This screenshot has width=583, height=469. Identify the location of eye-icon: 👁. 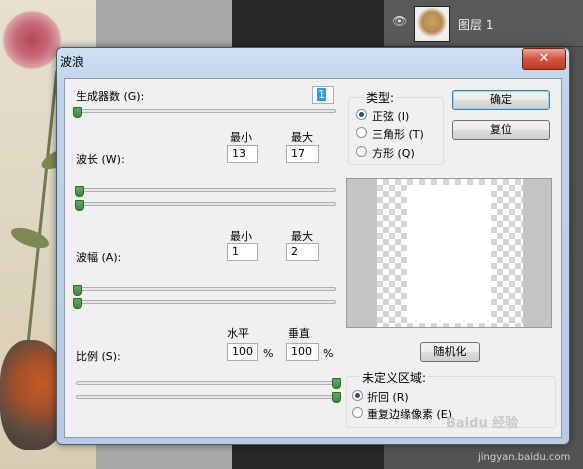
(399, 21).